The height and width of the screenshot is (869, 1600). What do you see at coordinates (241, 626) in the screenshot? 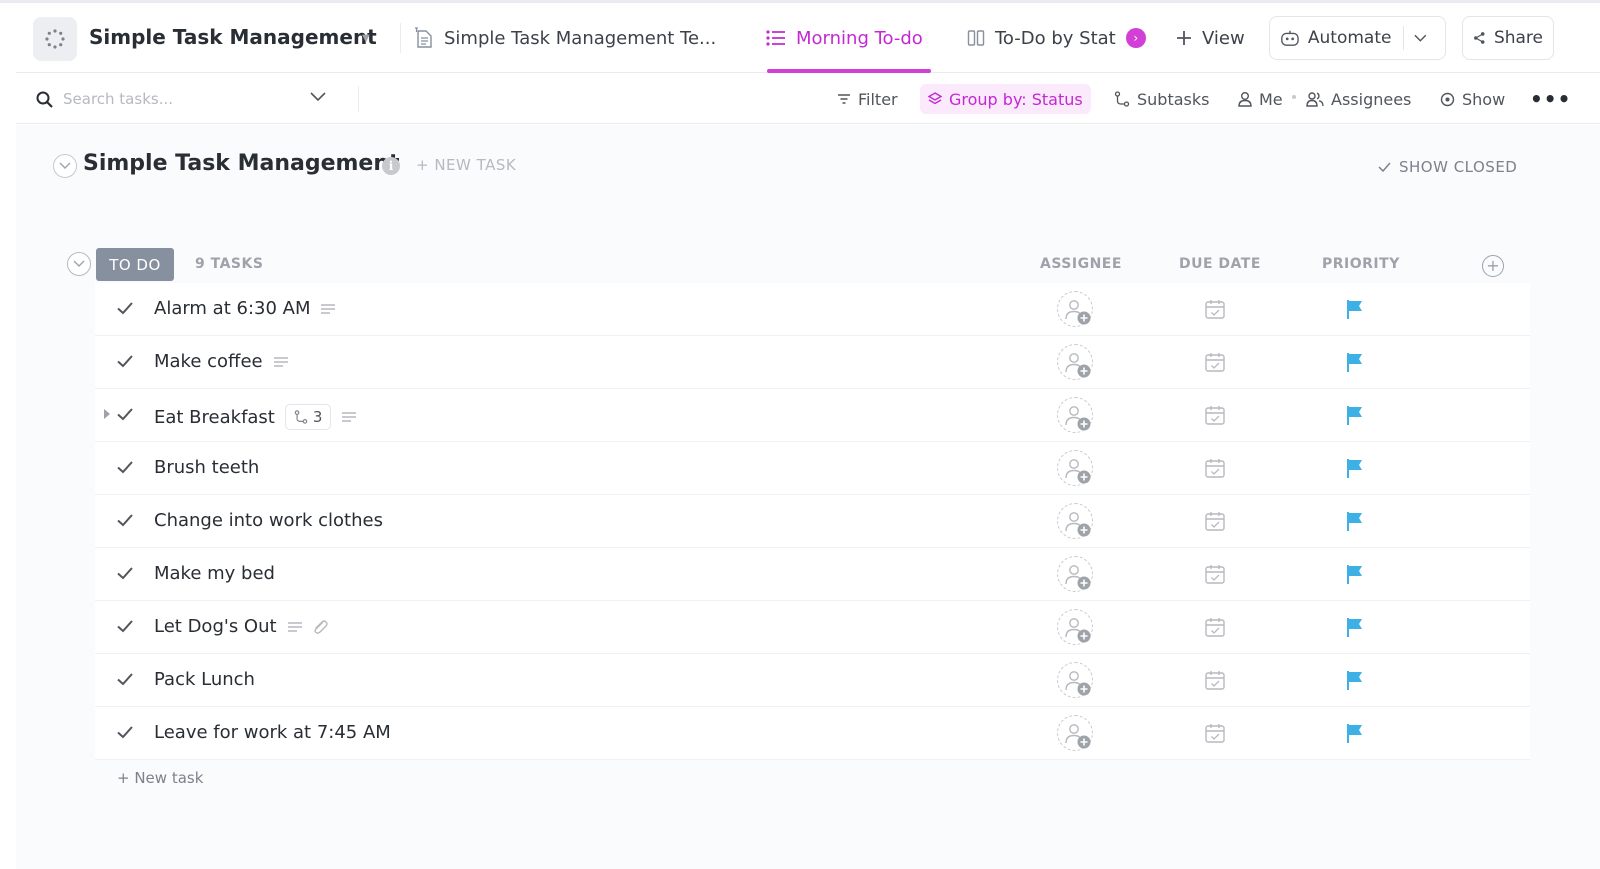
I see `task-name: Let Dog's Out` at bounding box center [241, 626].